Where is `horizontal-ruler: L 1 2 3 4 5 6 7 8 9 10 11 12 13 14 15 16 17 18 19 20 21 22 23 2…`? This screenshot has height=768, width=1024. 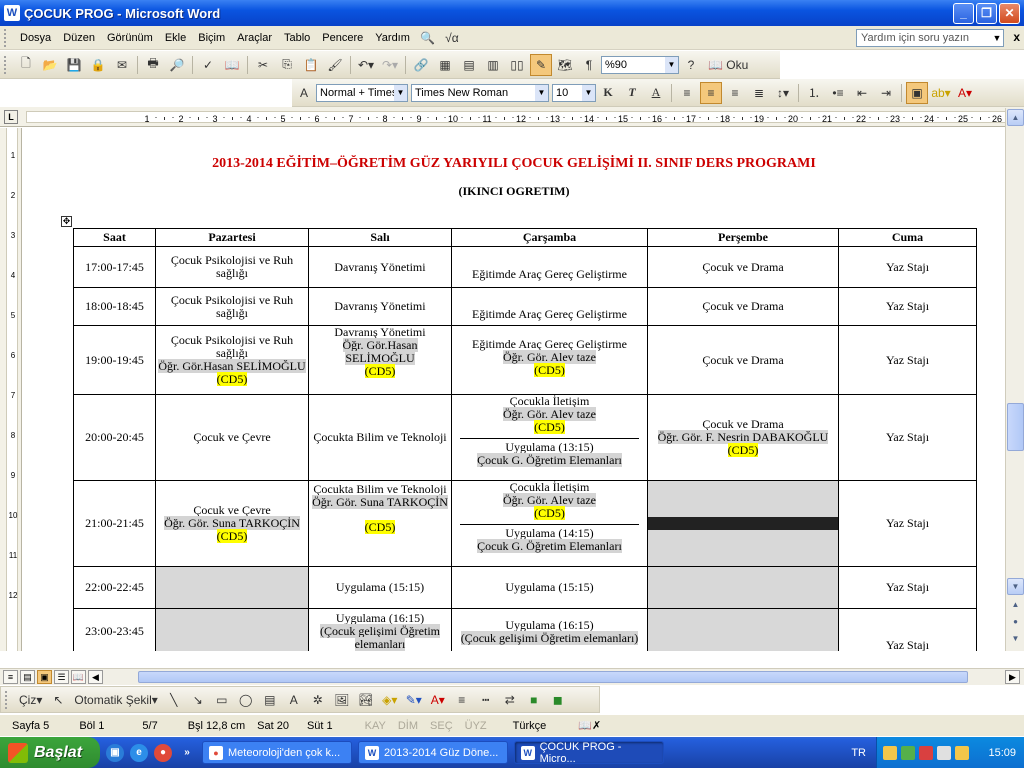
horizontal-ruler: L 1 2 3 4 5 6 7 8 9 10 11 12 13 14 15 16 17 18 19 20 21 22 23 2… is located at coordinates (512, 117).